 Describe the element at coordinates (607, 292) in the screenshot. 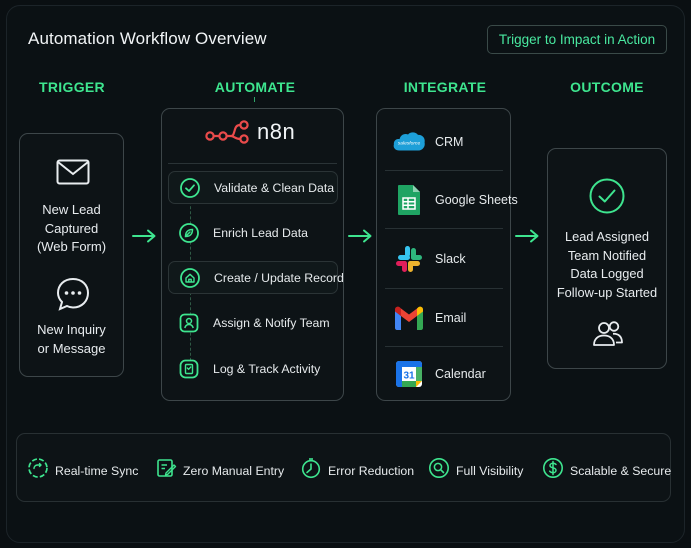

I see `outcome-line: Follow-up Started` at that location.